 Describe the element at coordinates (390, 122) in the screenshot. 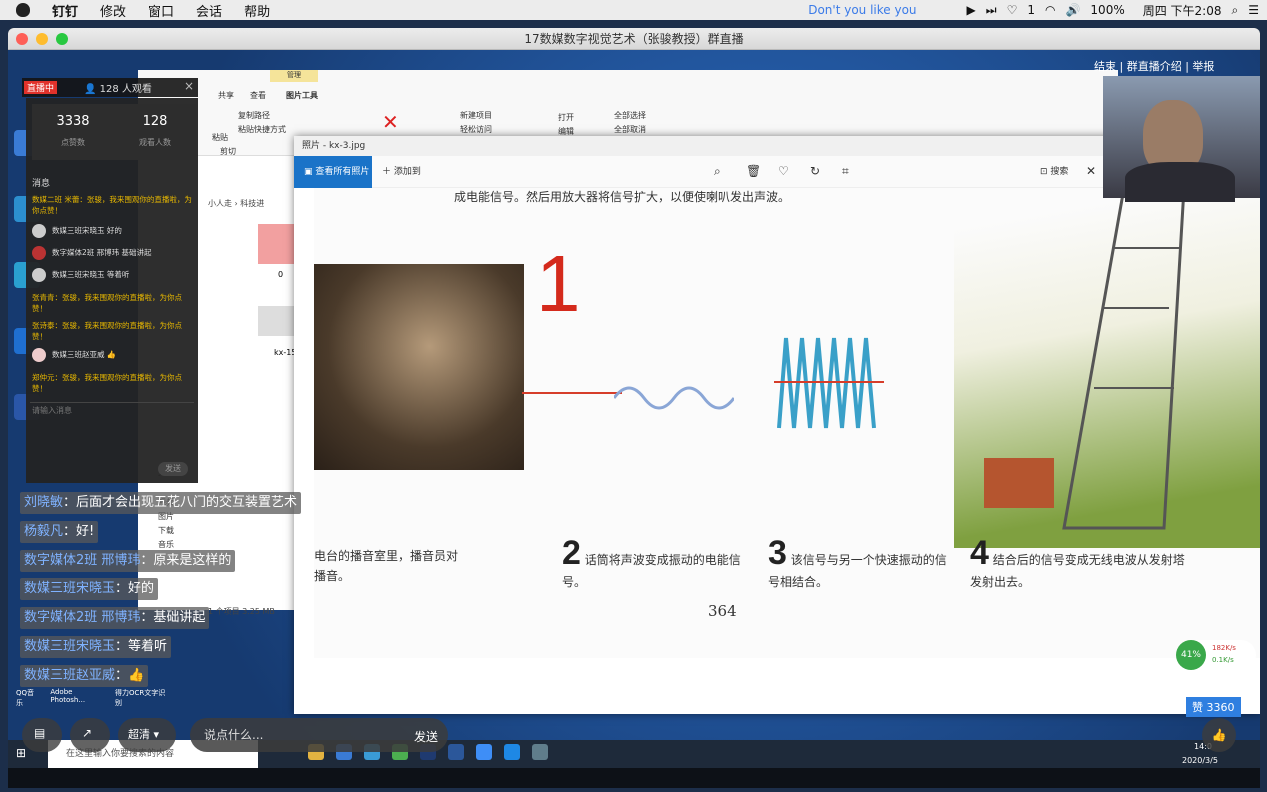

I see `delete-icon: ✕` at that location.